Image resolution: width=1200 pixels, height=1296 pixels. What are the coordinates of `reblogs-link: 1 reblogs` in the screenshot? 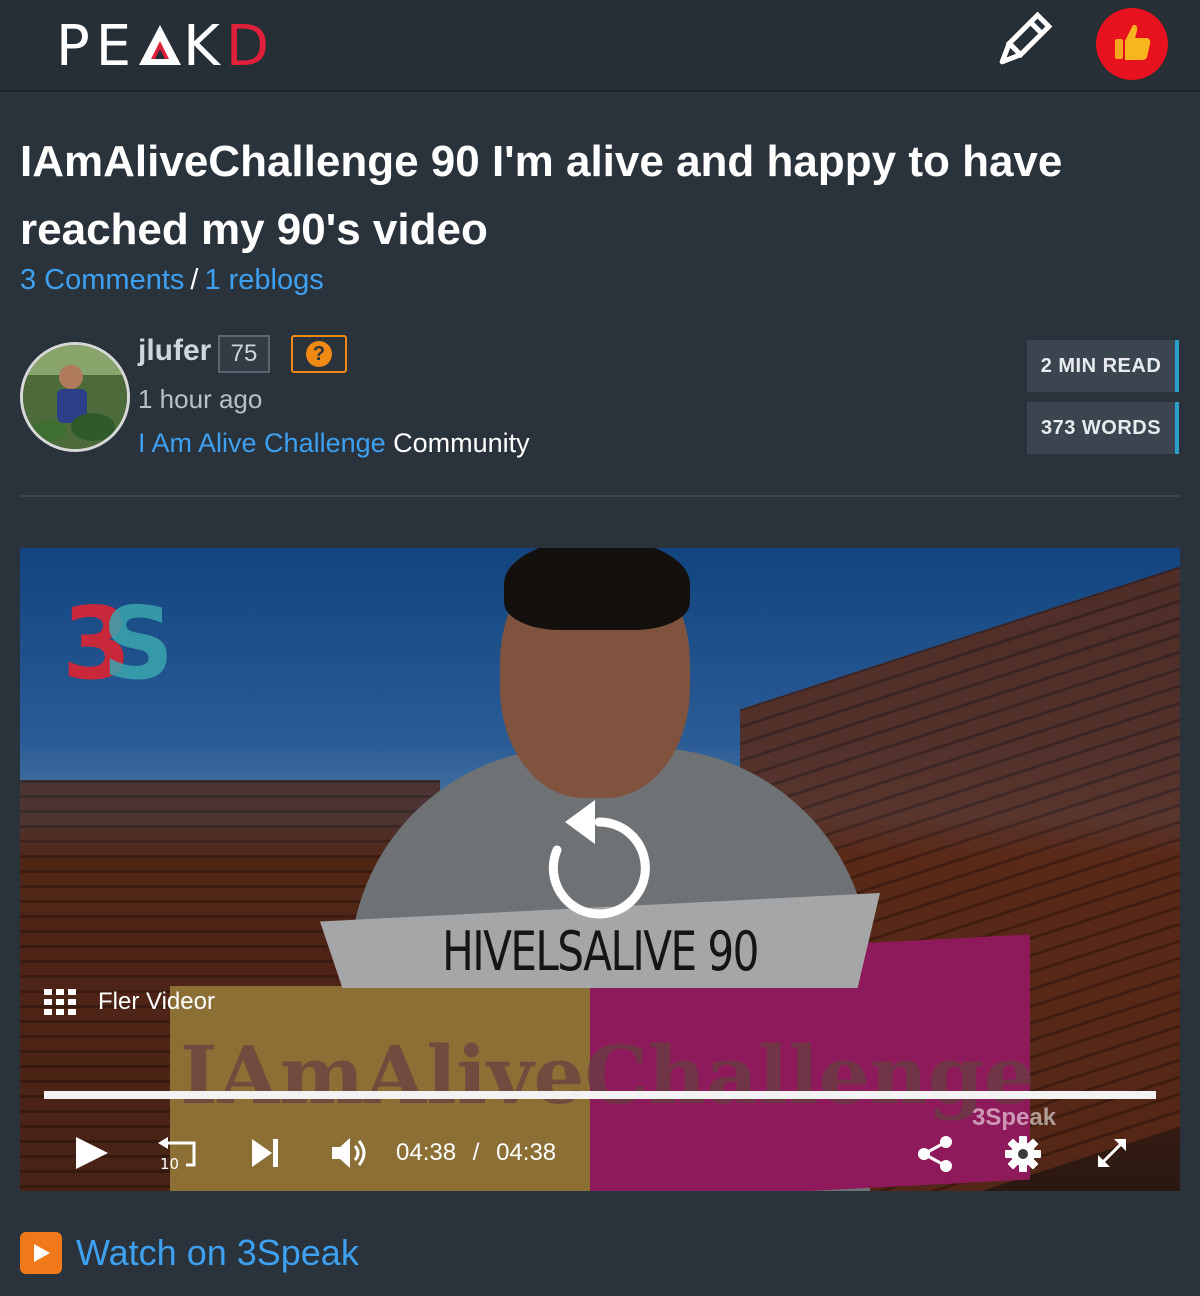 It's located at (263, 280).